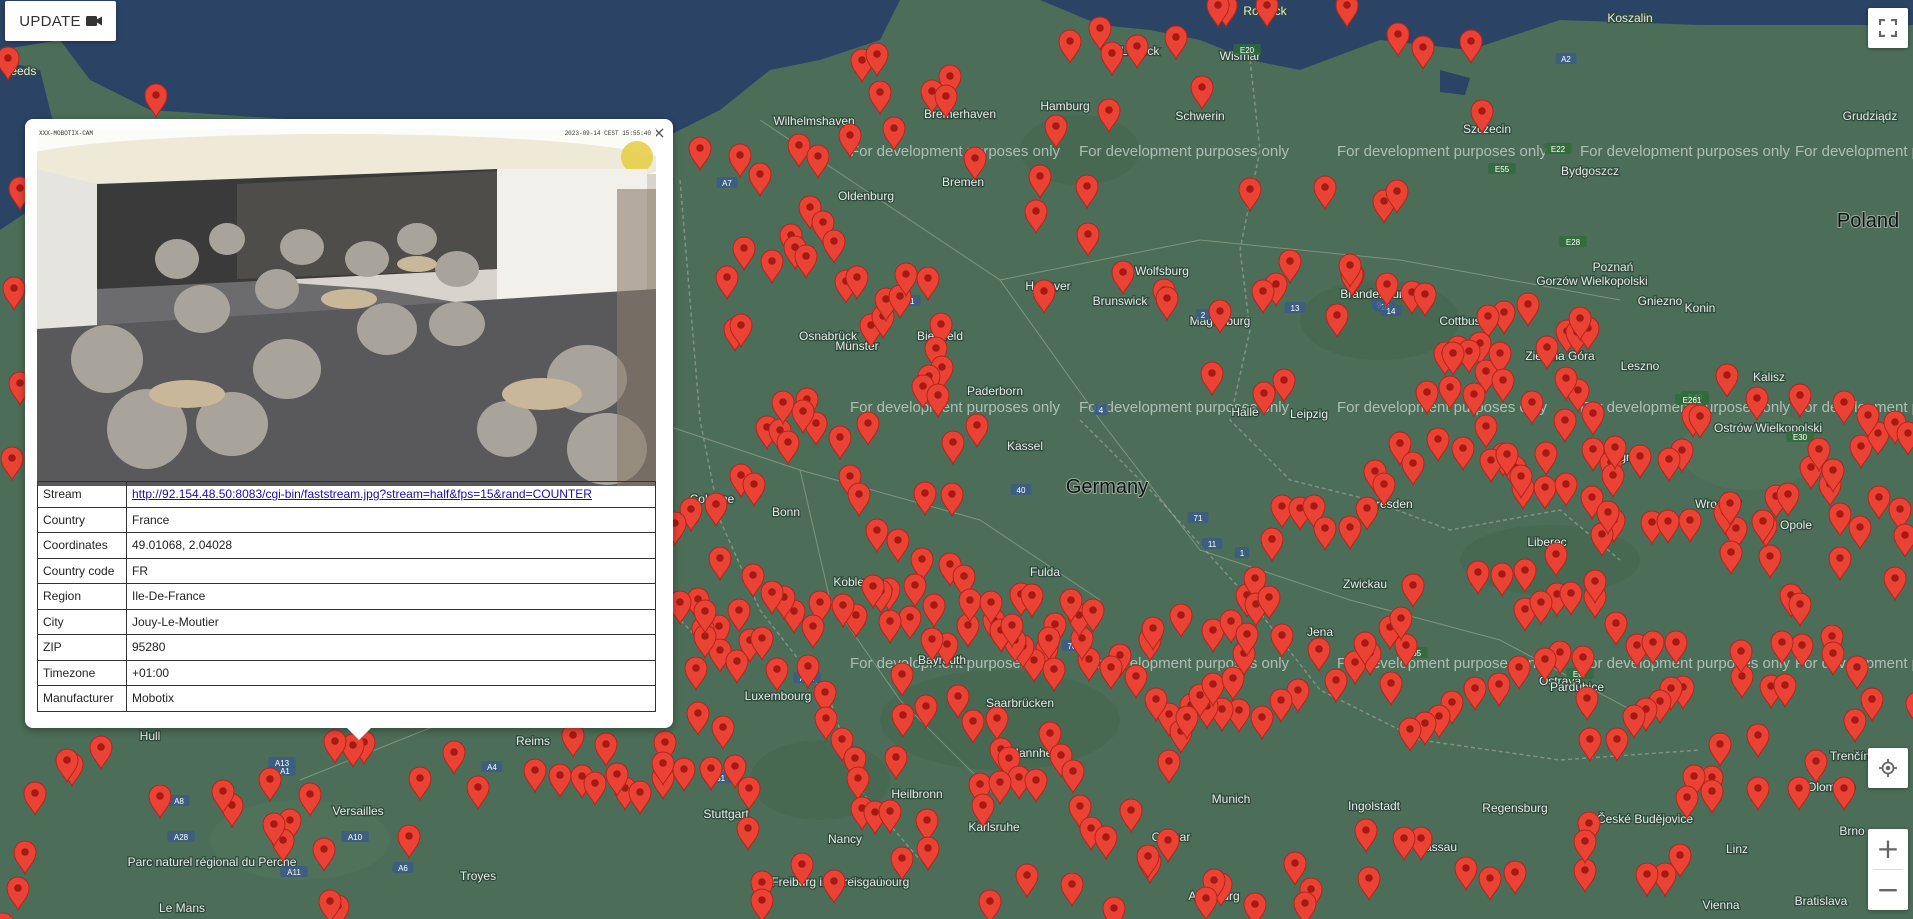 This screenshot has width=1913, height=919. Describe the element at coordinates (1692, 399) in the screenshot. I see `road-shield: E261` at that location.